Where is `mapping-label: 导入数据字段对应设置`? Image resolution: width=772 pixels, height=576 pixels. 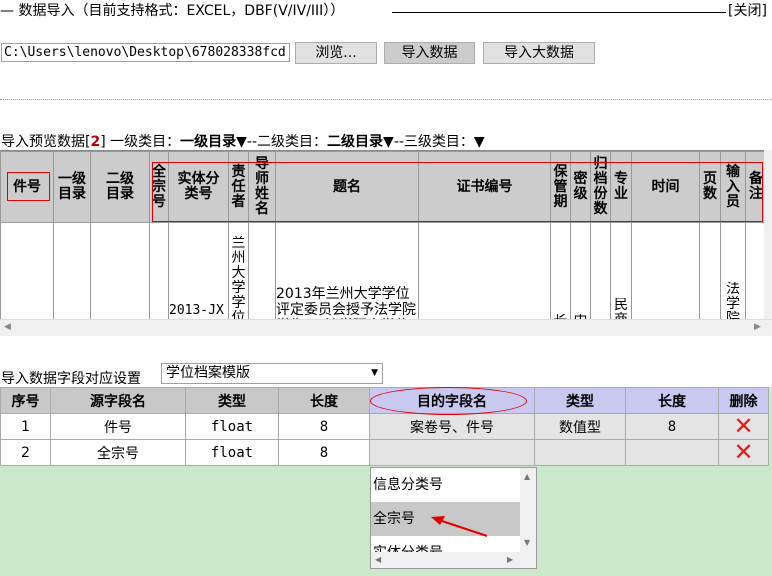 mapping-label: 导入数据字段对应设置 is located at coordinates (71, 379).